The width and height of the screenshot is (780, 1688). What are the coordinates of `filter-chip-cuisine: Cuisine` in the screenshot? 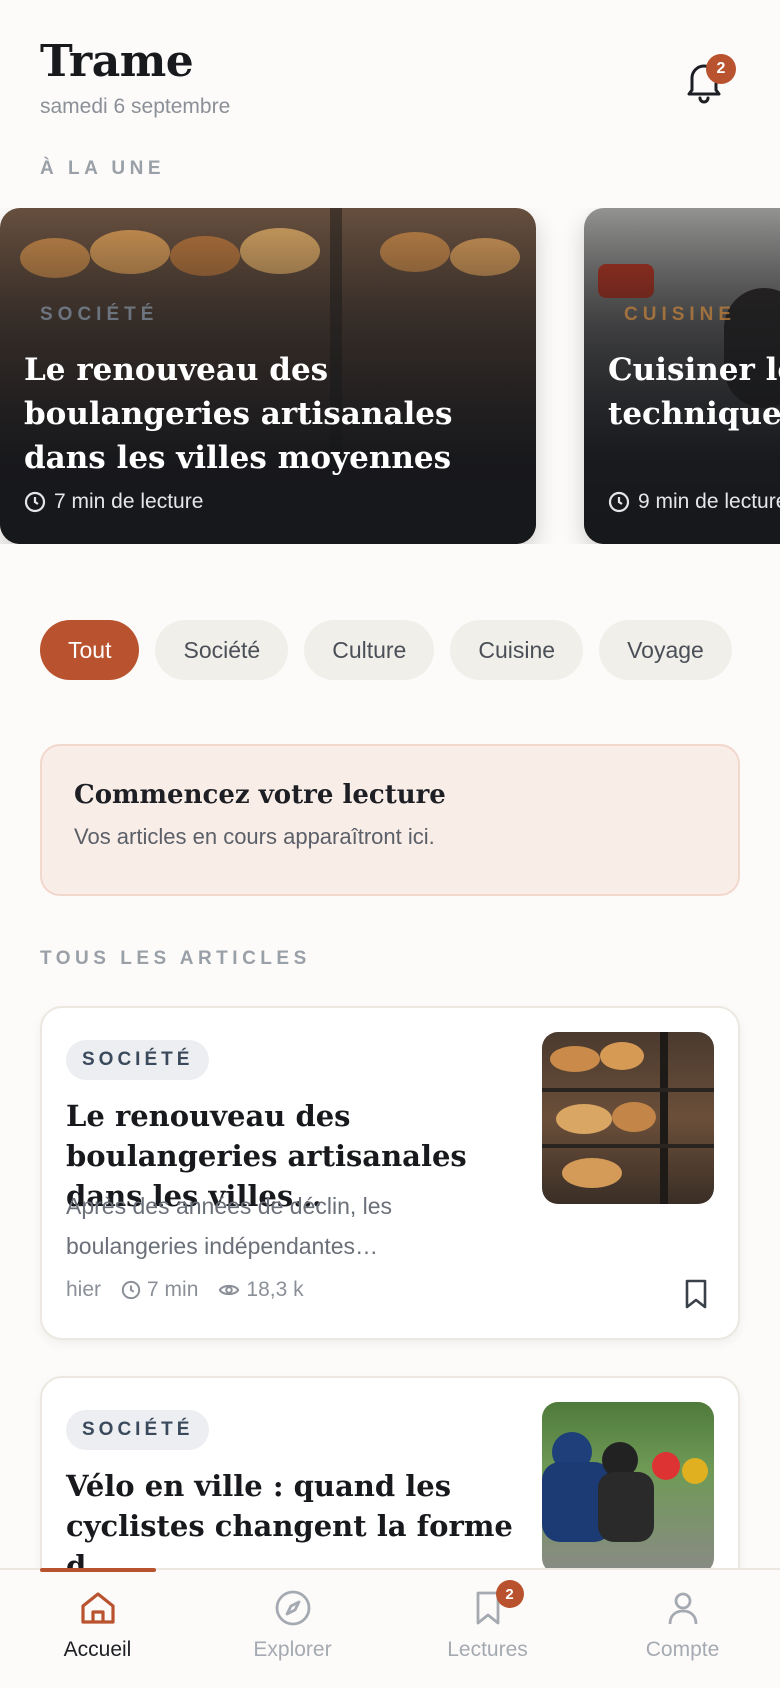 It's located at (517, 650).